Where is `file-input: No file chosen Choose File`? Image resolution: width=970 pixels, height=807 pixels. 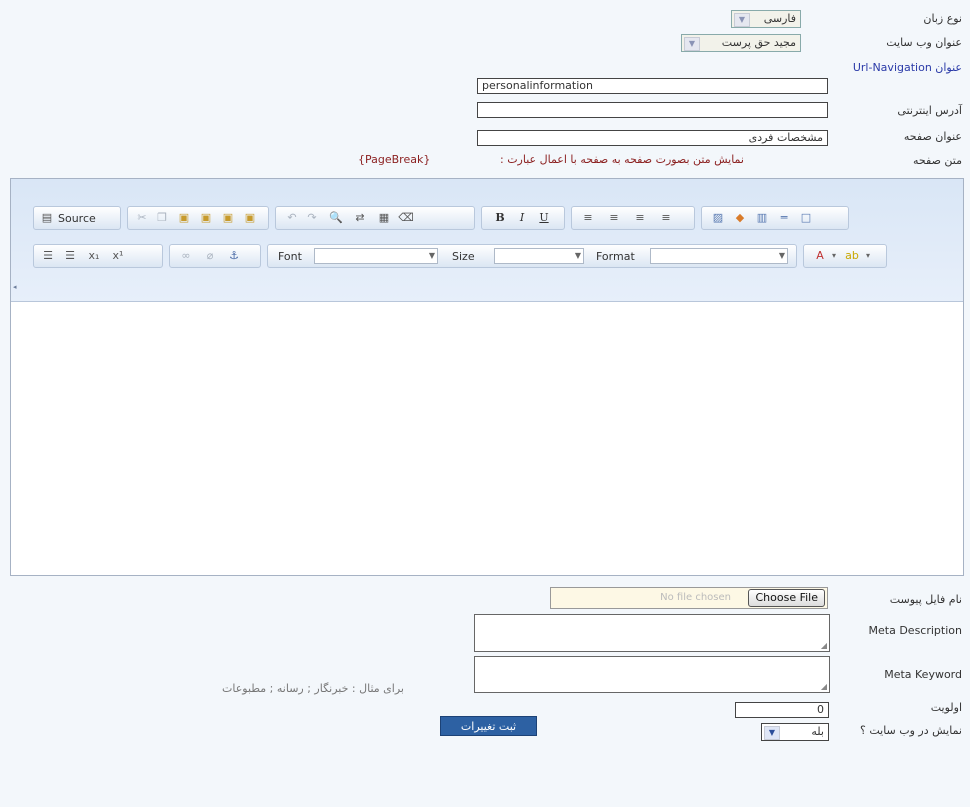
file-input: No file chosen Choose File is located at coordinates (689, 598).